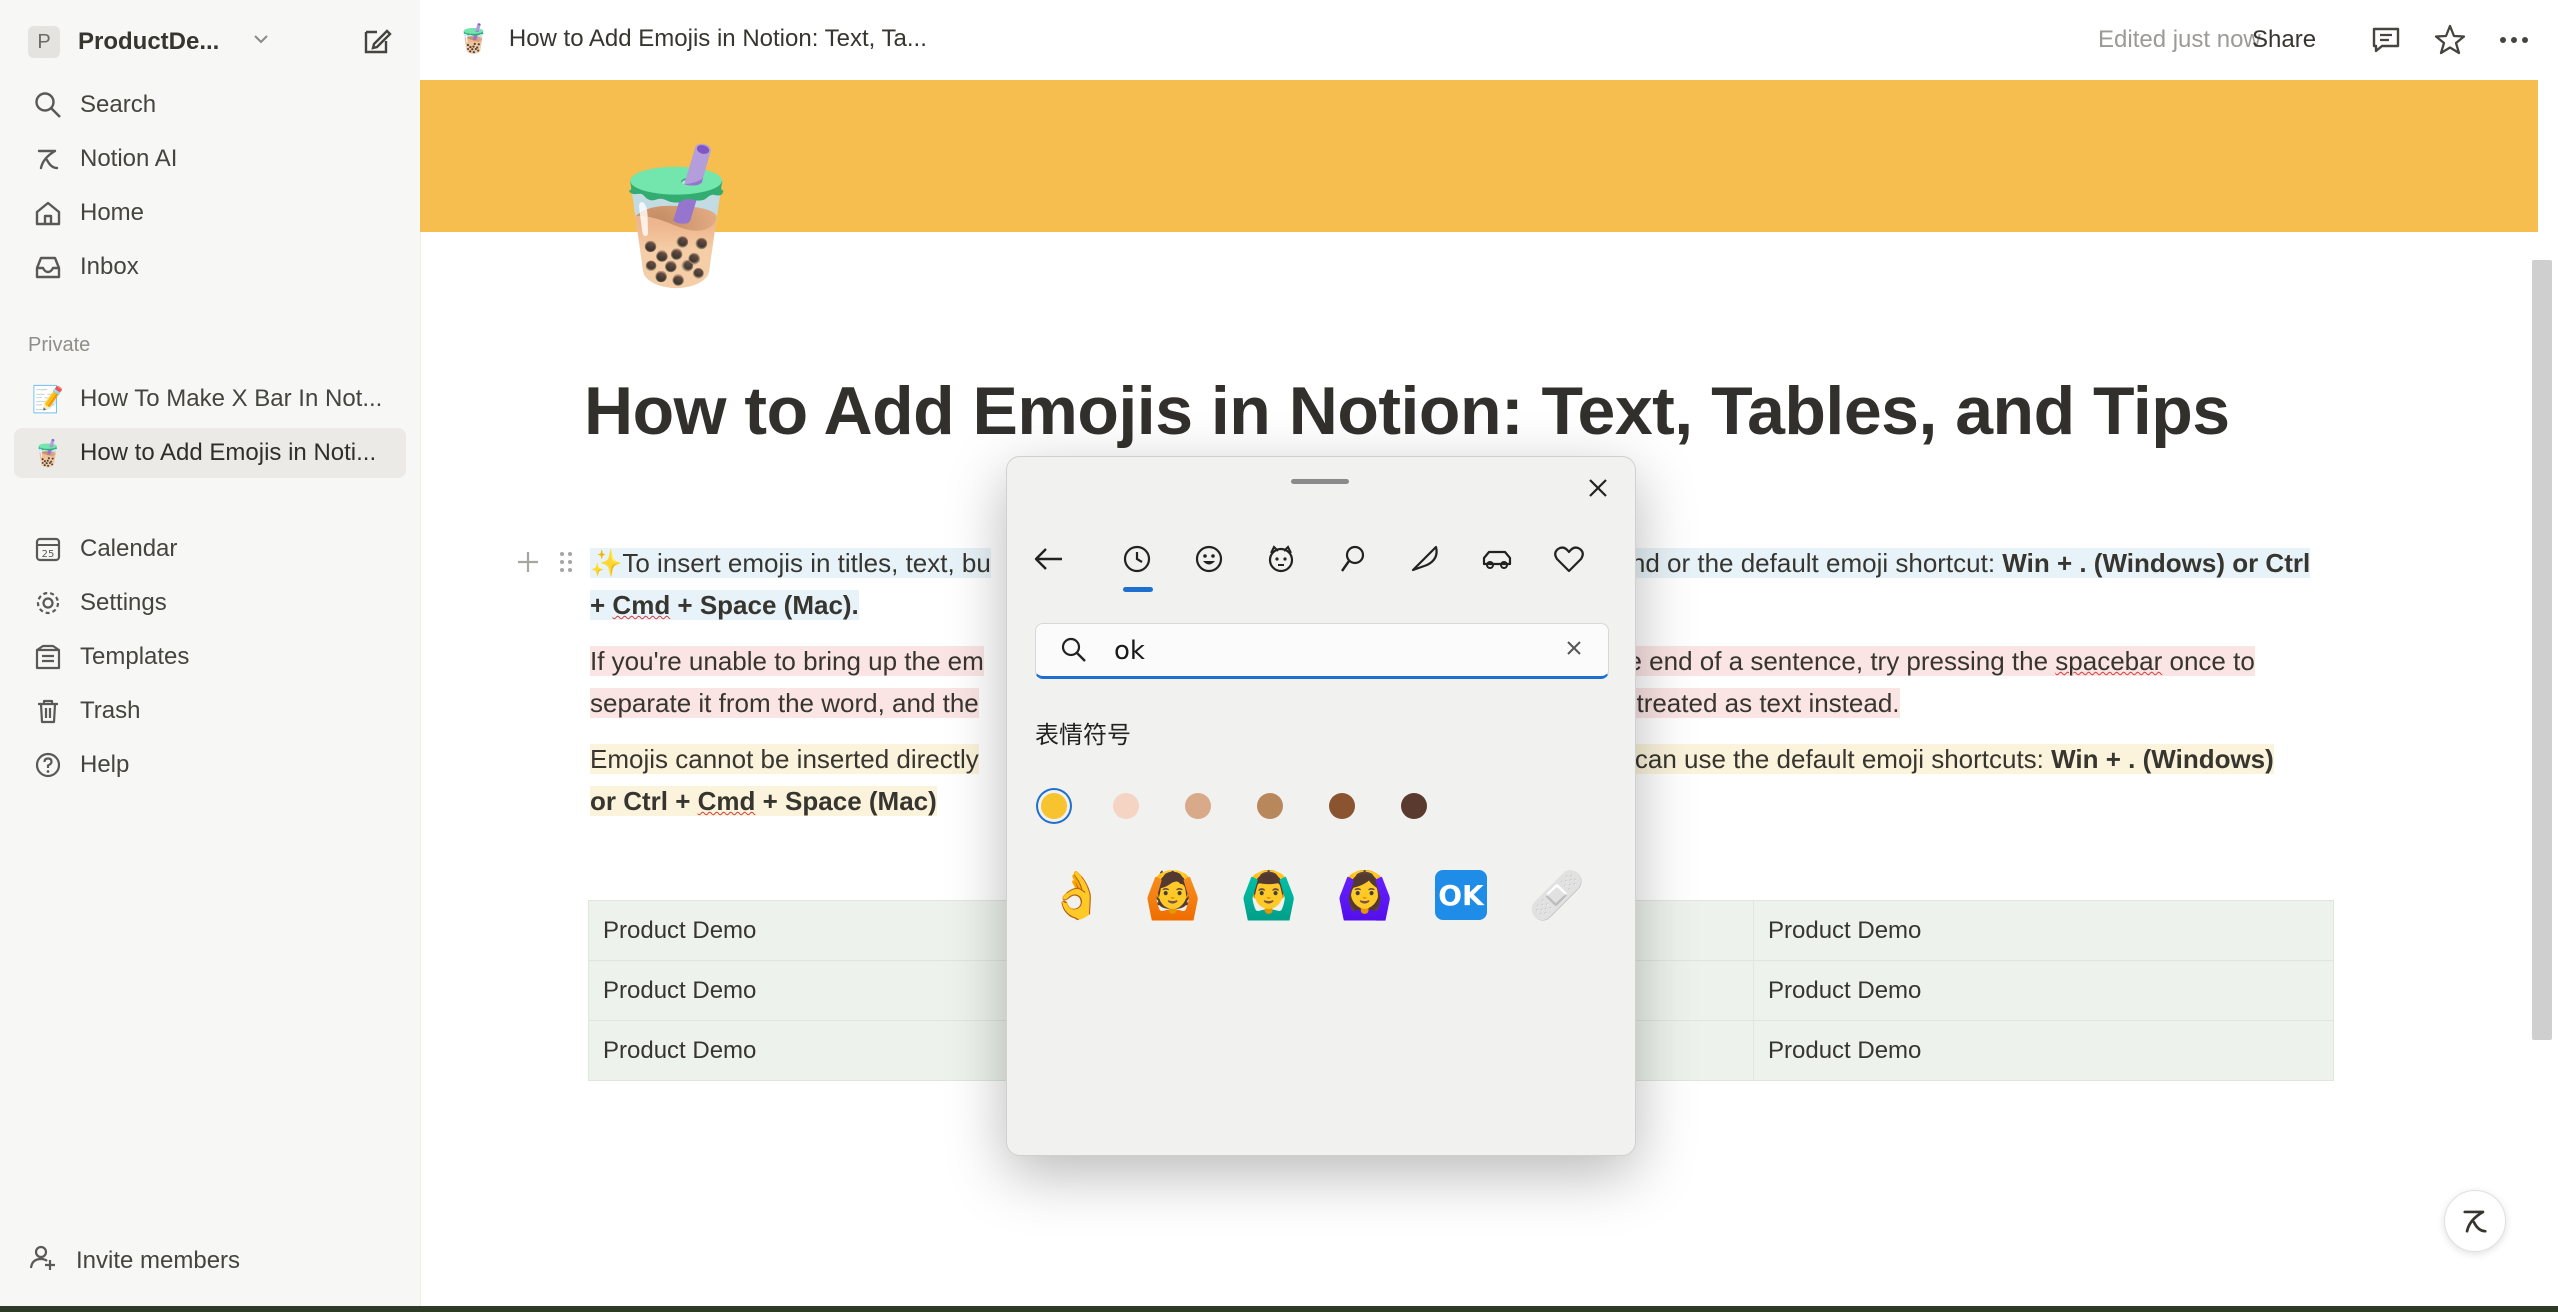 The width and height of the screenshot is (2558, 1312). I want to click on active-category-indicator, so click(1138, 589).